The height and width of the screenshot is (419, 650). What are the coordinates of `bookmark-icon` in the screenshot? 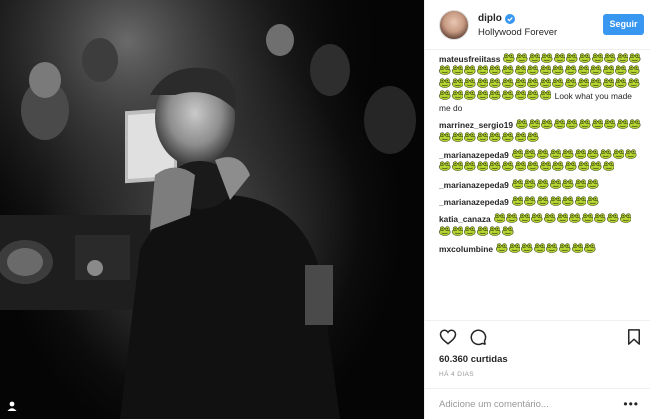 It's located at (634, 337).